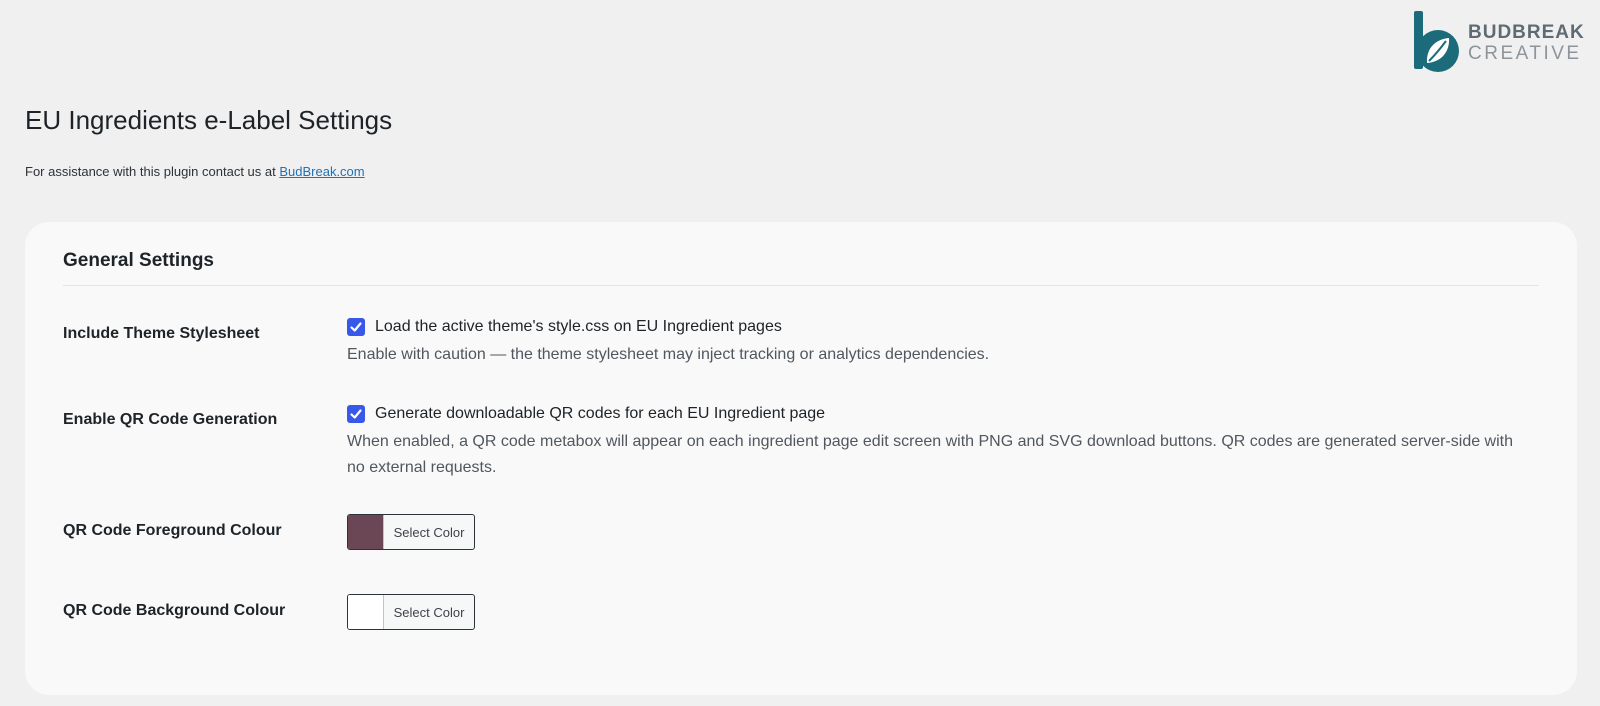 Image resolution: width=1600 pixels, height=706 pixels. I want to click on budbreak-logo: BUDBREAK CREATIVE, so click(1499, 43).